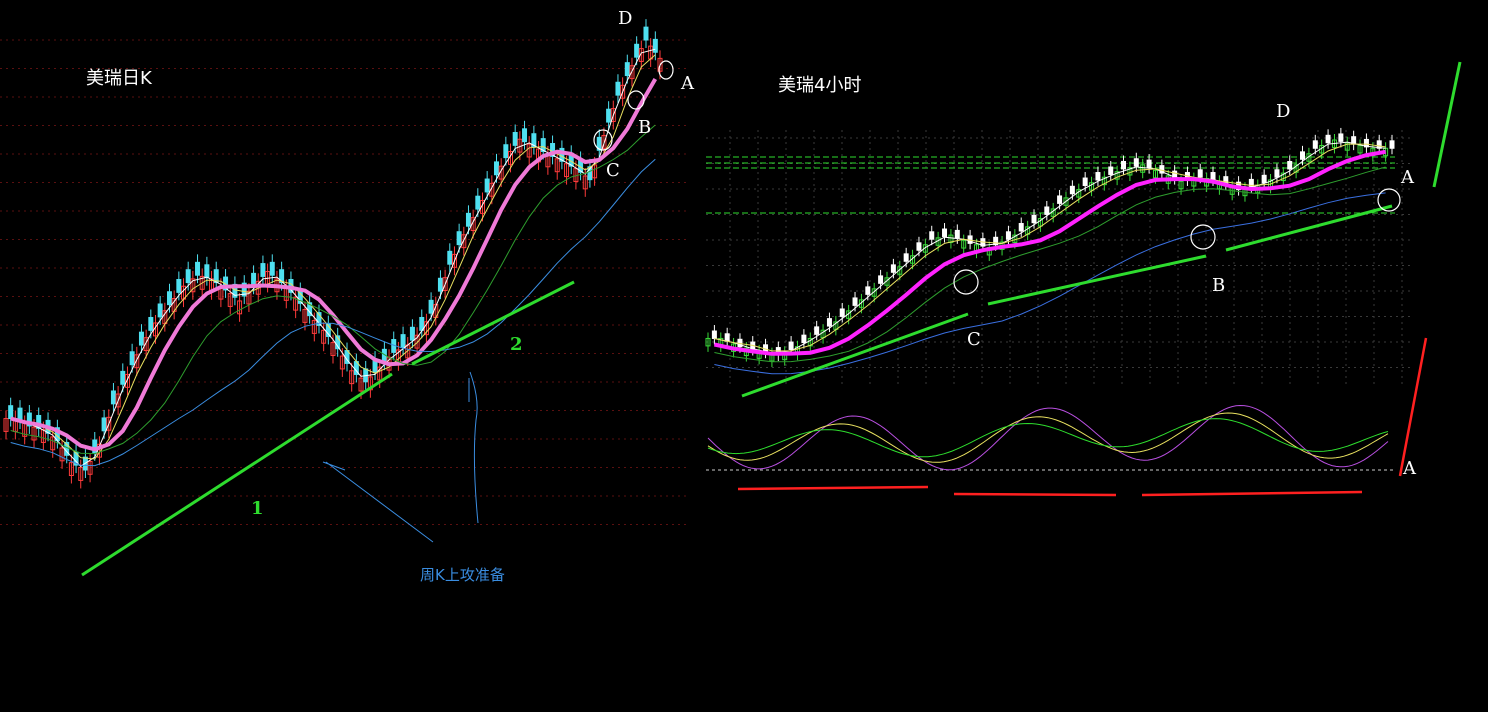  What do you see at coordinates (1218, 285) in the screenshot?
I see `label-b-4h: B` at bounding box center [1218, 285].